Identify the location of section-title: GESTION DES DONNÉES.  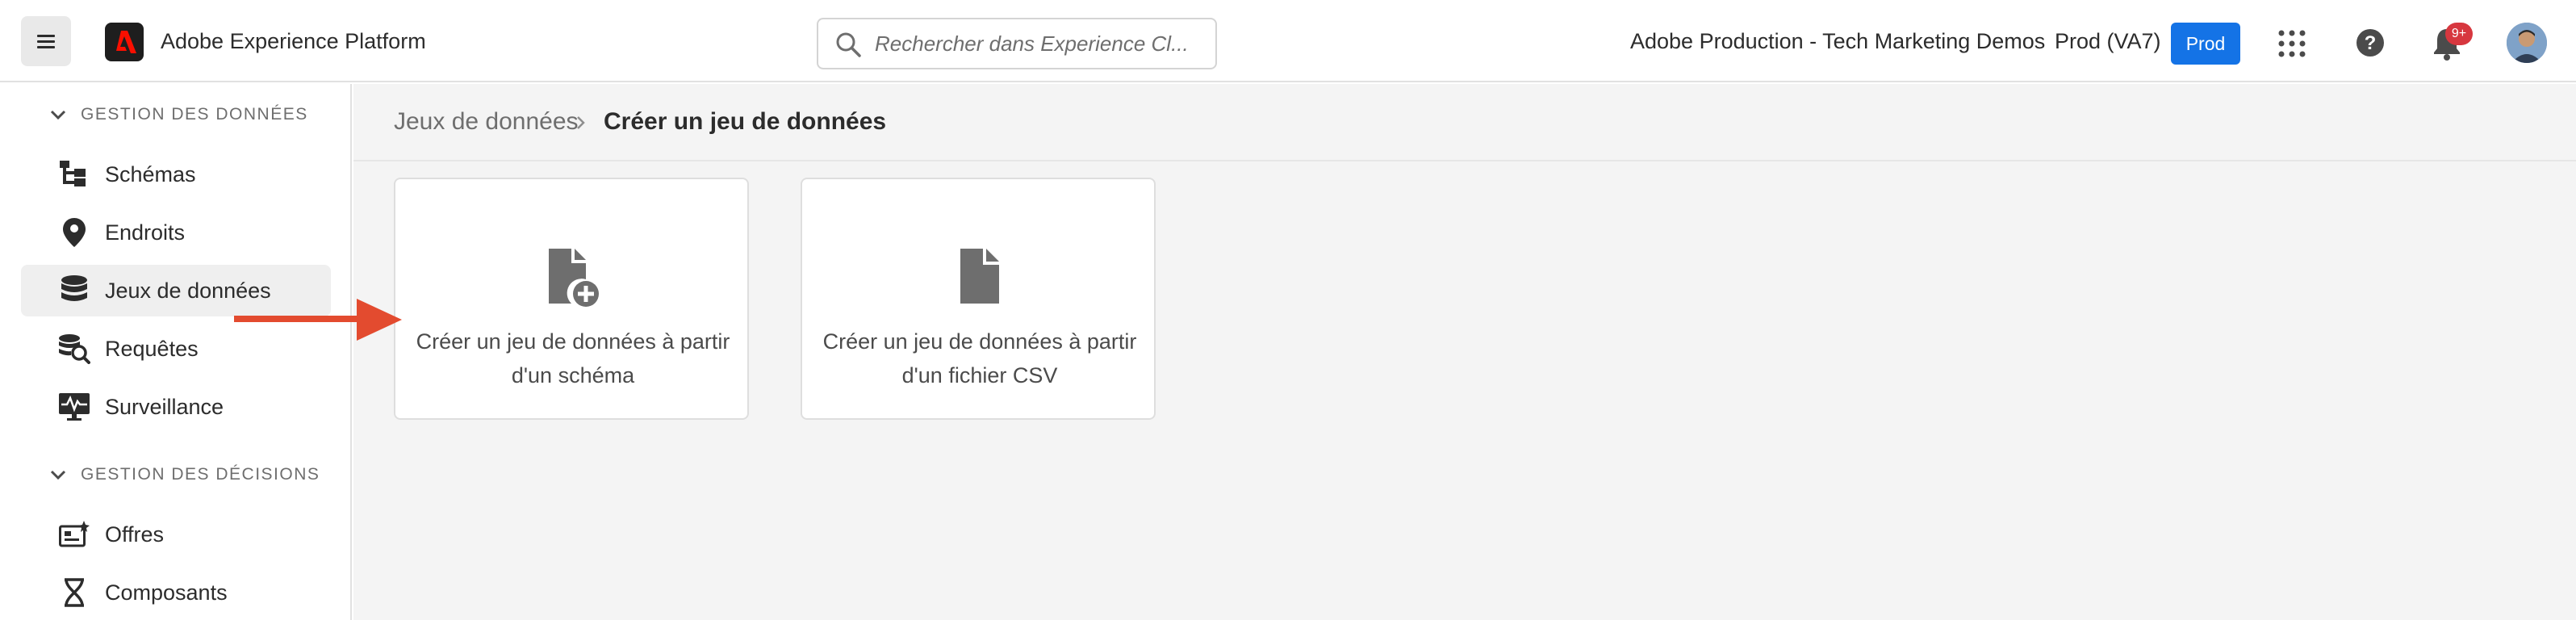
(194, 114).